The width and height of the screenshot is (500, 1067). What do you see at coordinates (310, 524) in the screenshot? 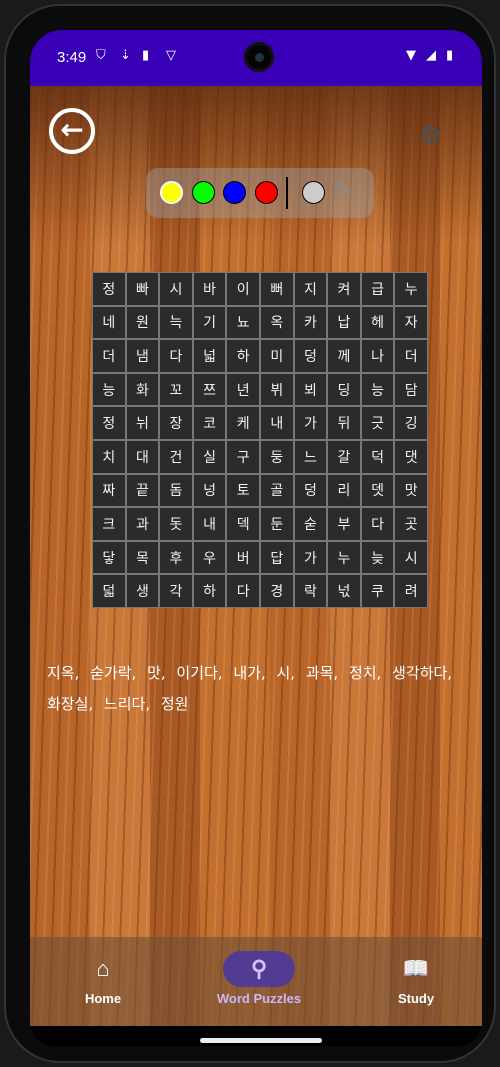
I see `grid-cell: 숟` at bounding box center [310, 524].